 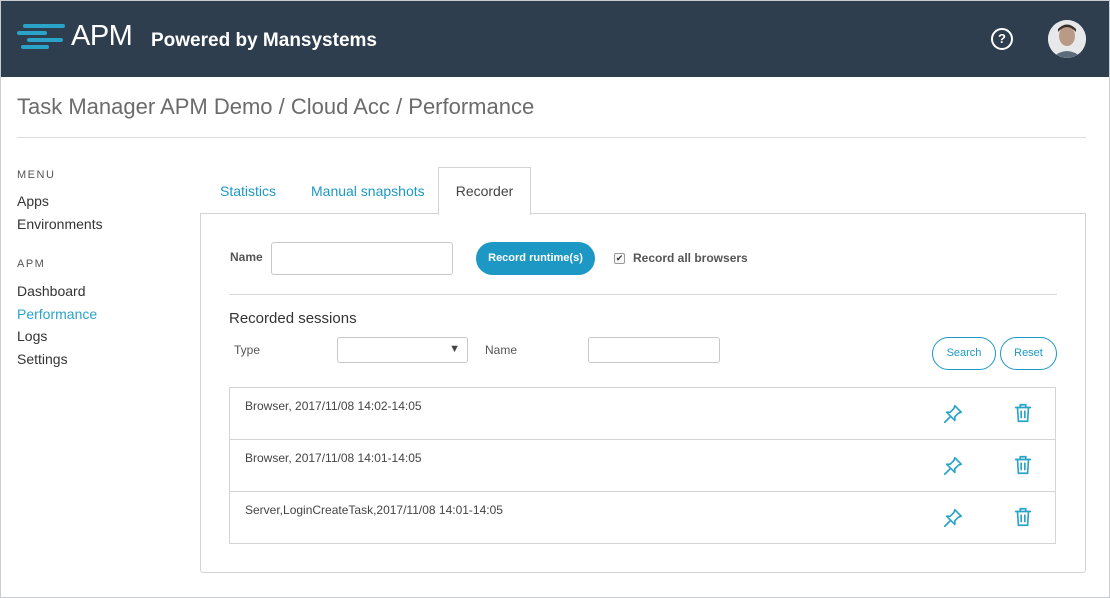 What do you see at coordinates (619, 258) in the screenshot?
I see `record-all-browsers-checkbox: ✔` at bounding box center [619, 258].